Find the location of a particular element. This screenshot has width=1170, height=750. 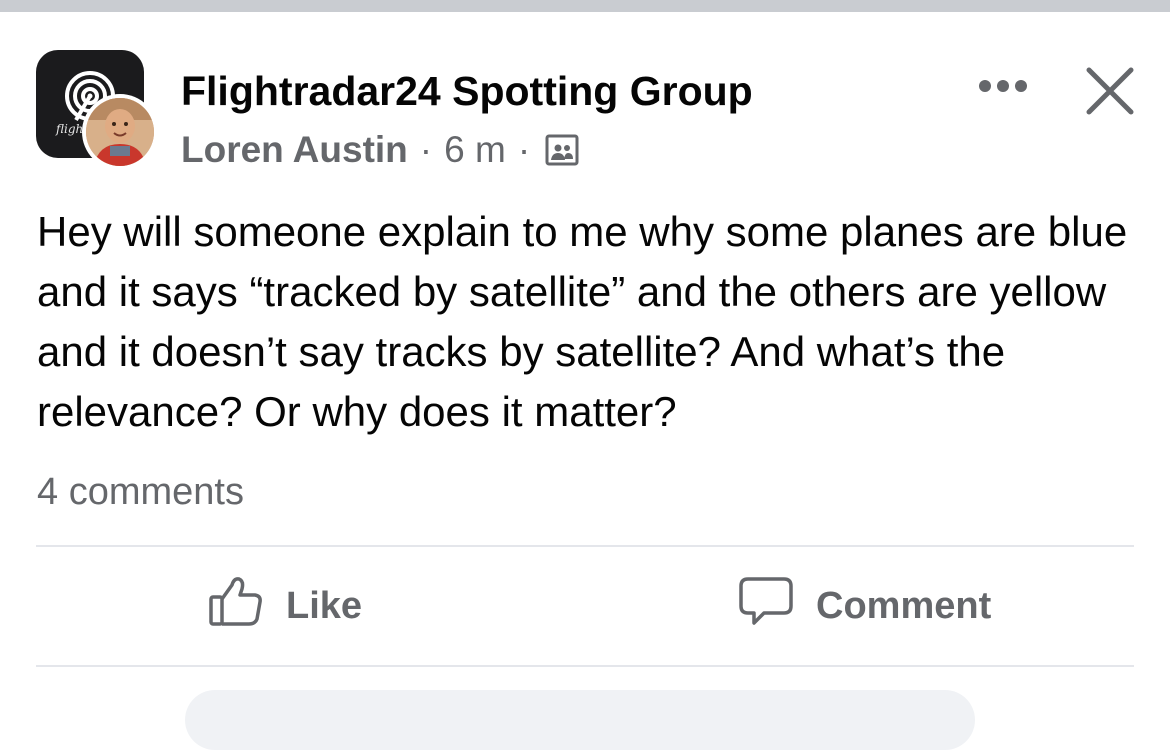

close-icon is located at coordinates (1110, 91).